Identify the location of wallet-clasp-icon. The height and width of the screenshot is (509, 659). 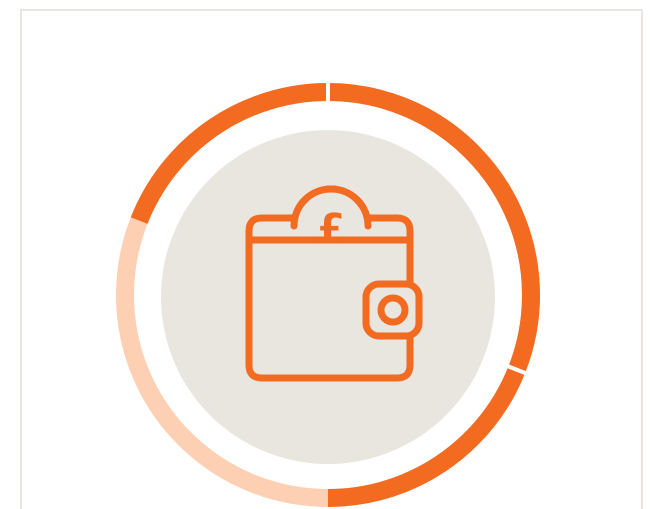
(392, 310).